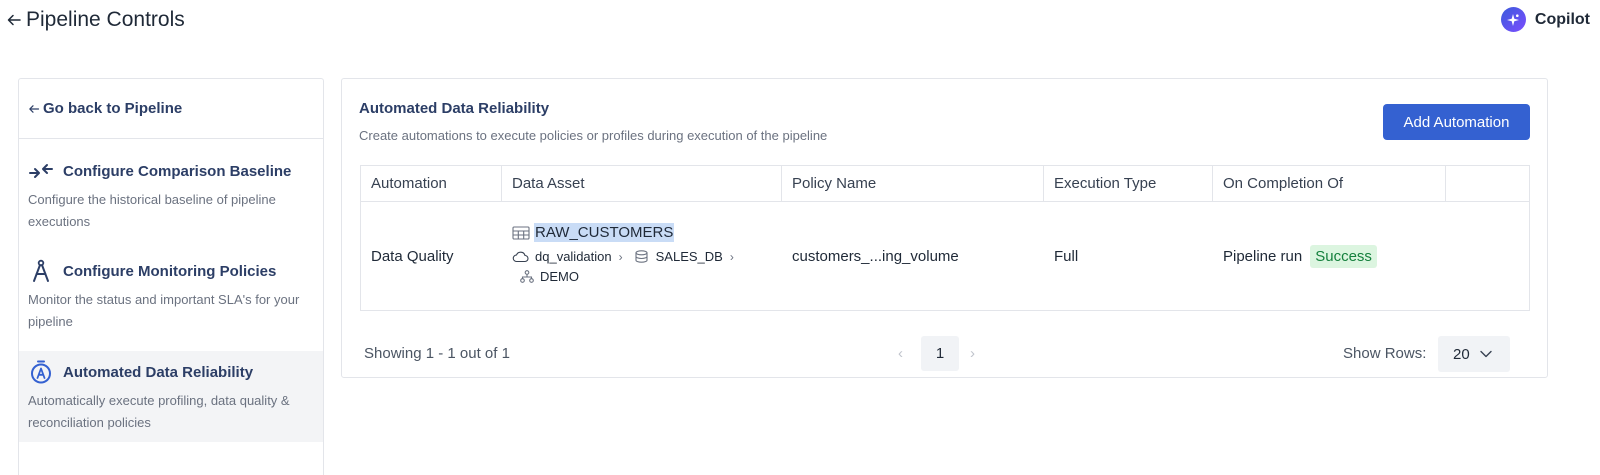 This screenshot has height=475, width=1600. I want to click on stopwatch-a-icon, so click(41, 372).